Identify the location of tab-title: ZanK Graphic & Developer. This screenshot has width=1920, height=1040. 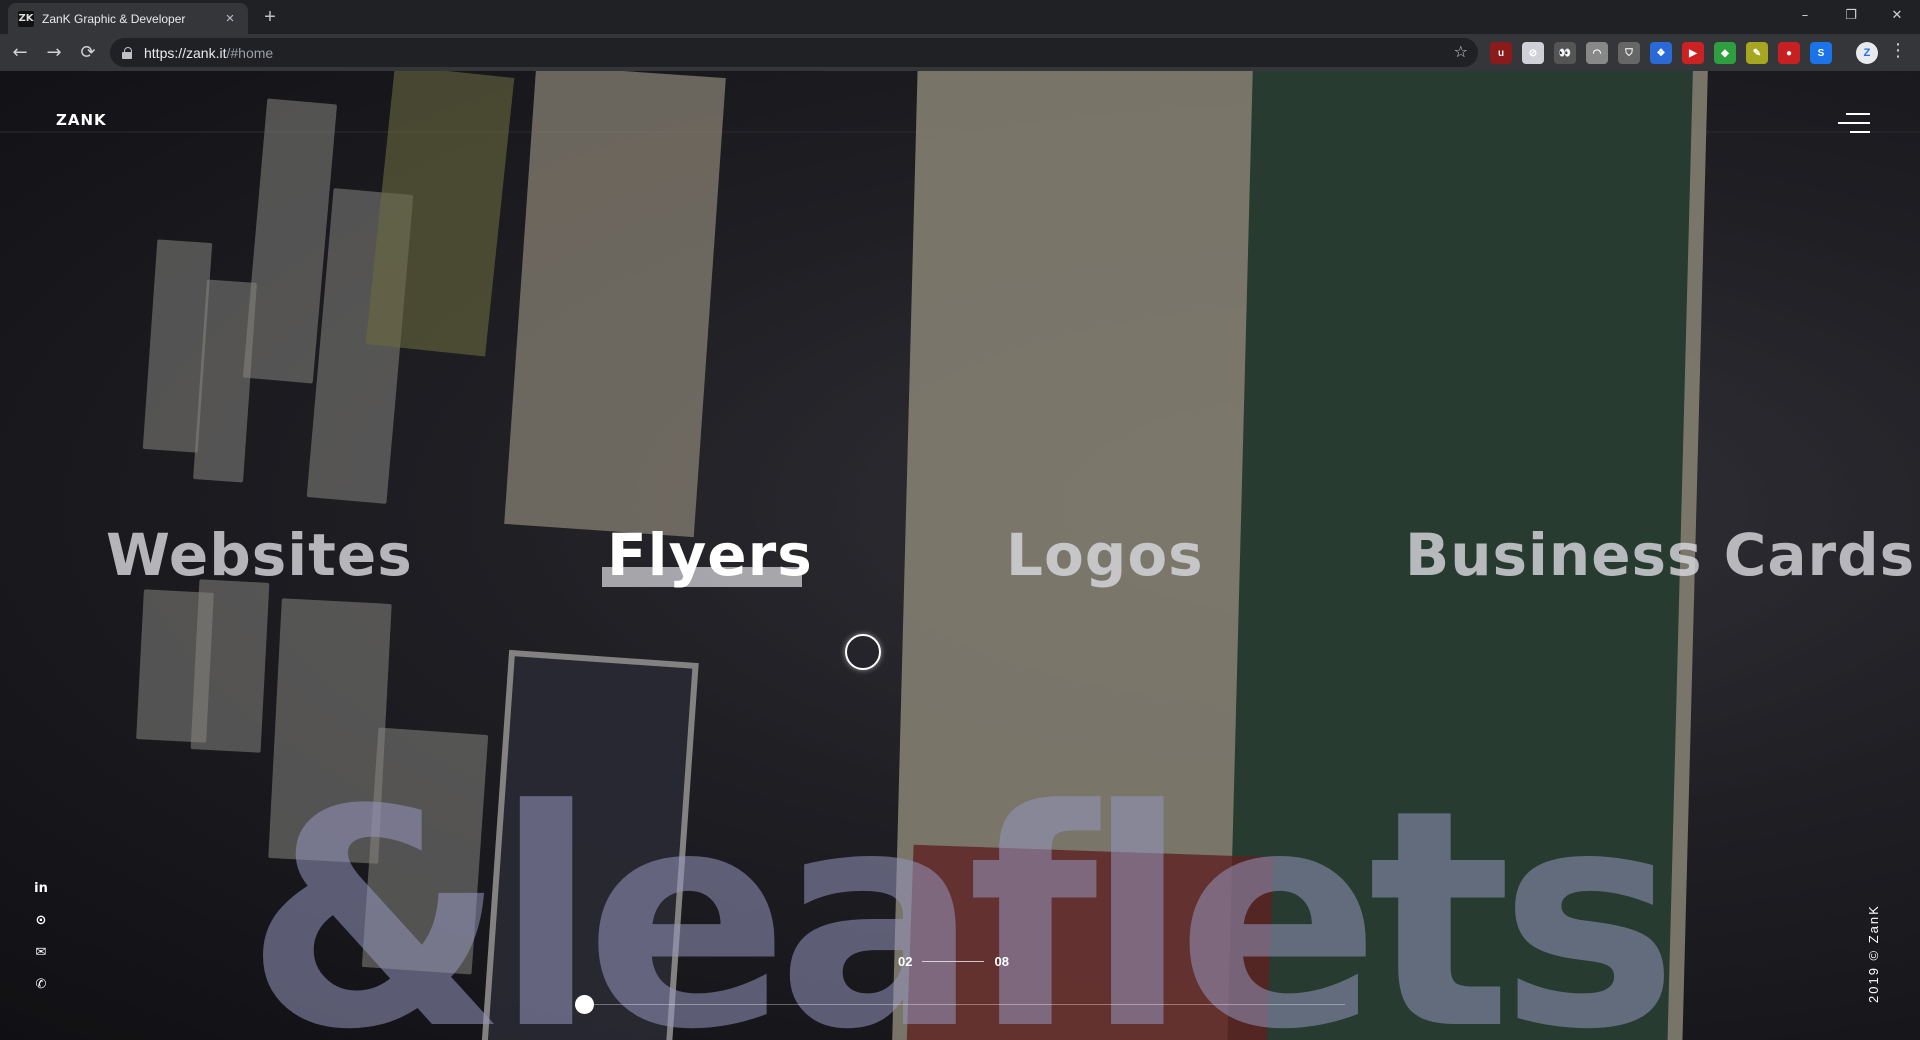
(114, 18).